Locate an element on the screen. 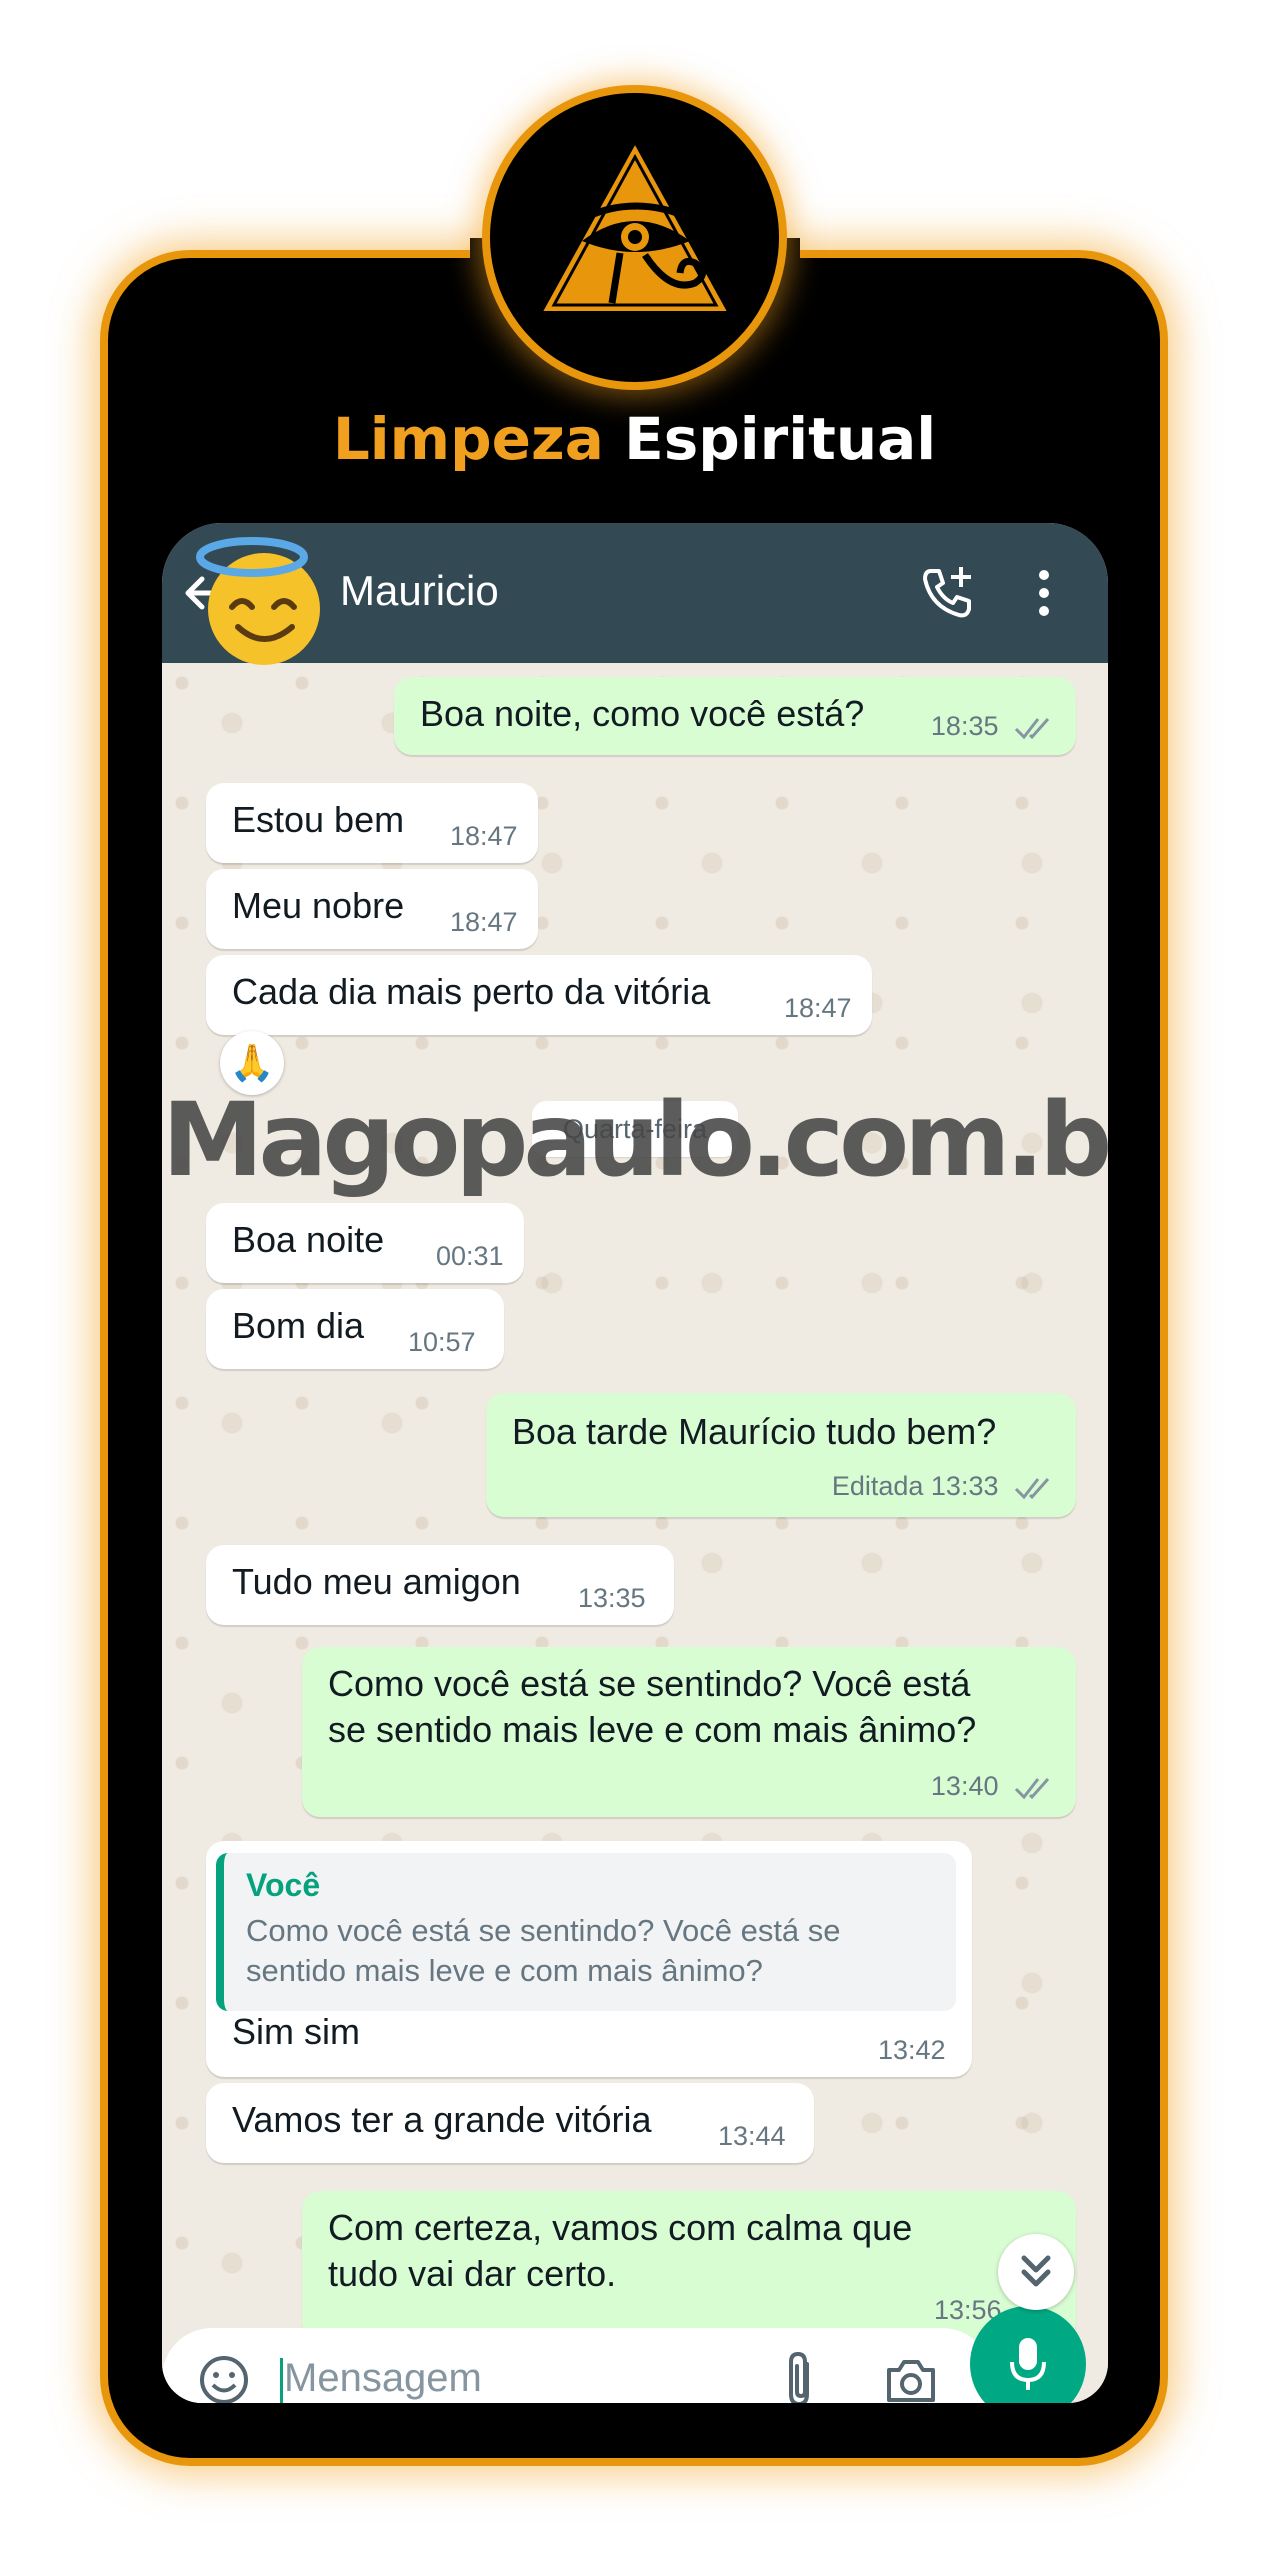 This screenshot has height=2560, width=1269. message-reaction: 🙏 is located at coordinates (252, 1063).